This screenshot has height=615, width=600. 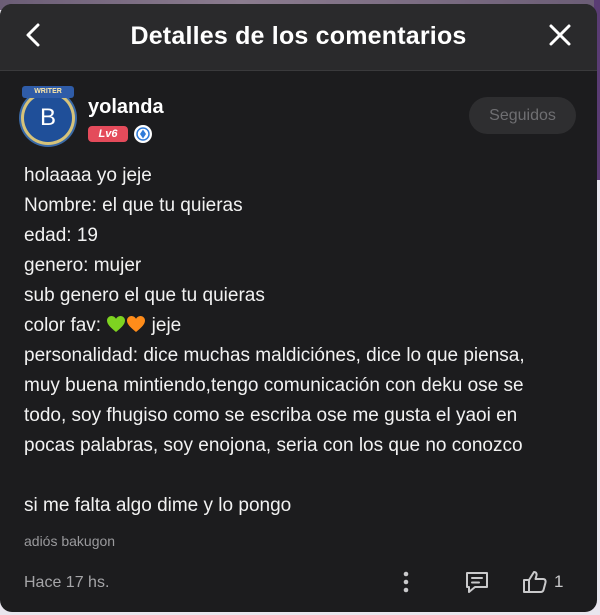 I want to click on comment-line: edad: 19, so click(x=61, y=235).